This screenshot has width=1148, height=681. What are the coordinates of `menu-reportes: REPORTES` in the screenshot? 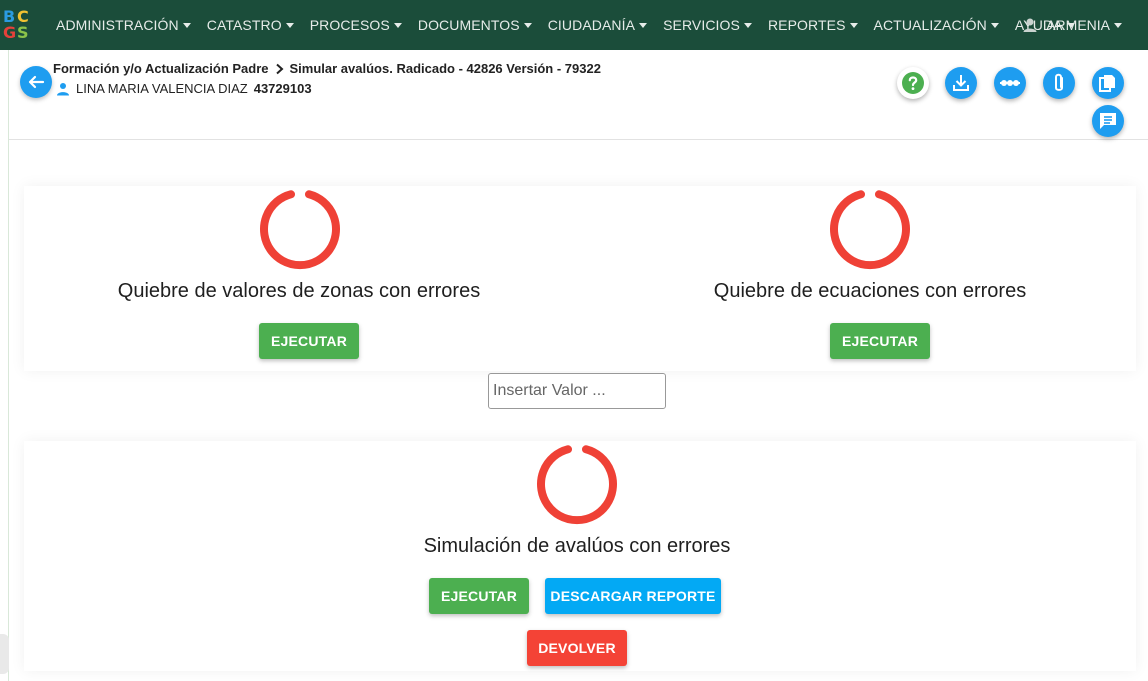 It's located at (813, 25).